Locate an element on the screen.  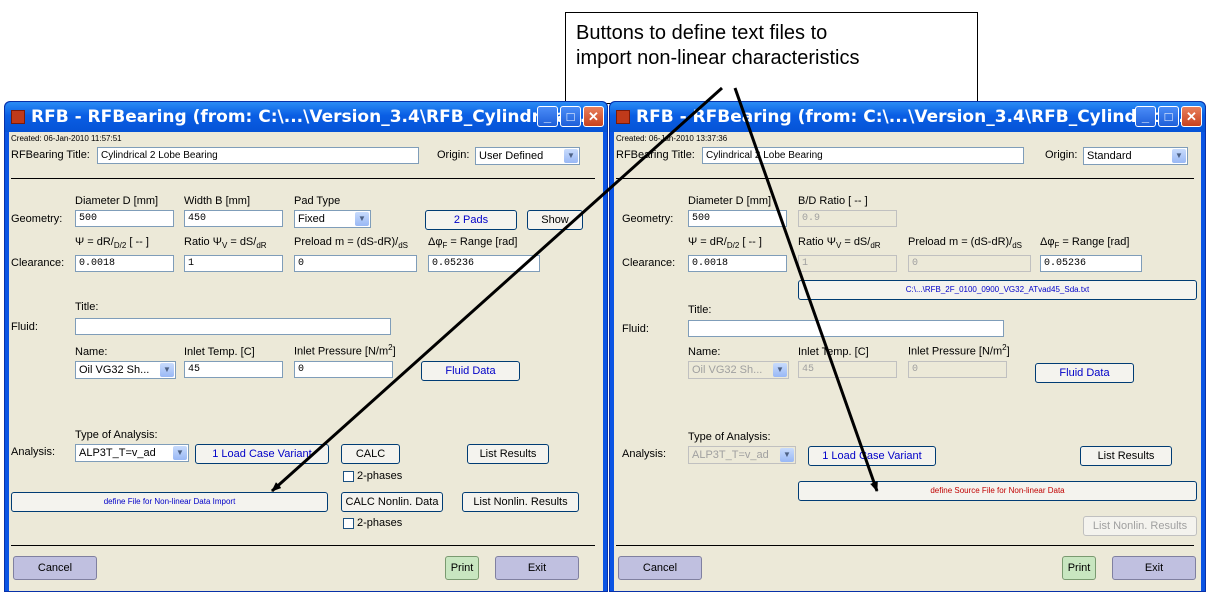
define-file-nonlinear-import-button: define File for Non-linear Data Import is located at coordinates (169, 502).